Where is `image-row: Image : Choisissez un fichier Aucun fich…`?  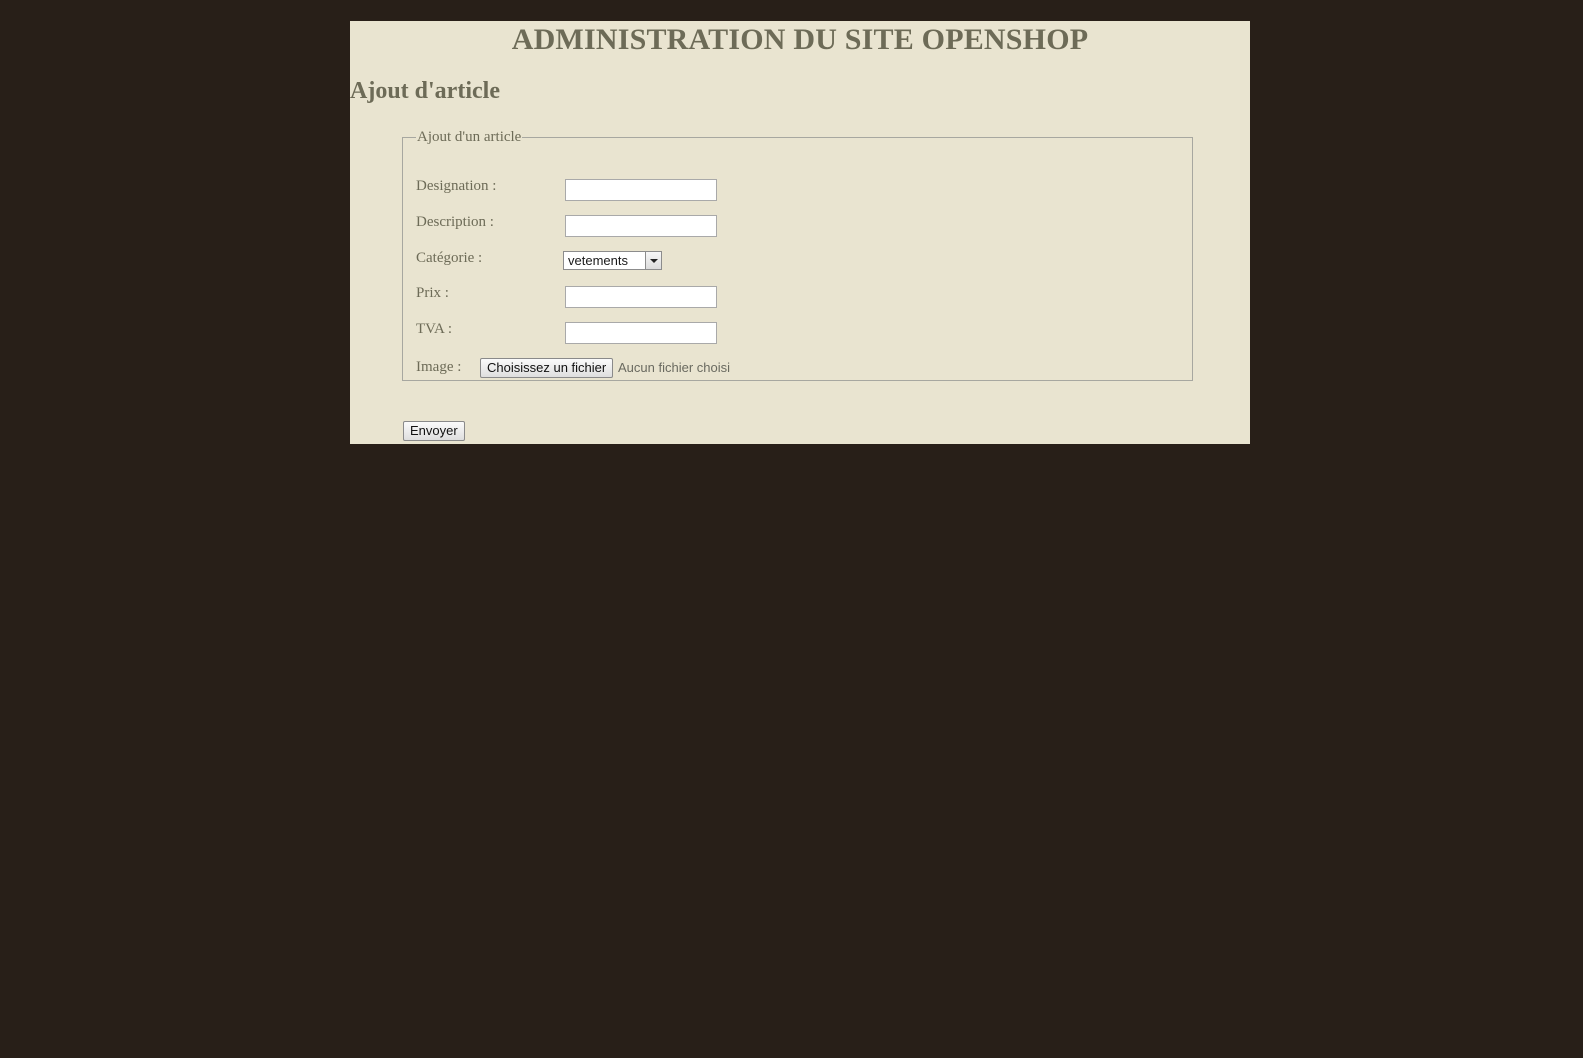
image-row: Image : Choisissez un fichier Aucun fich… is located at coordinates (766, 370).